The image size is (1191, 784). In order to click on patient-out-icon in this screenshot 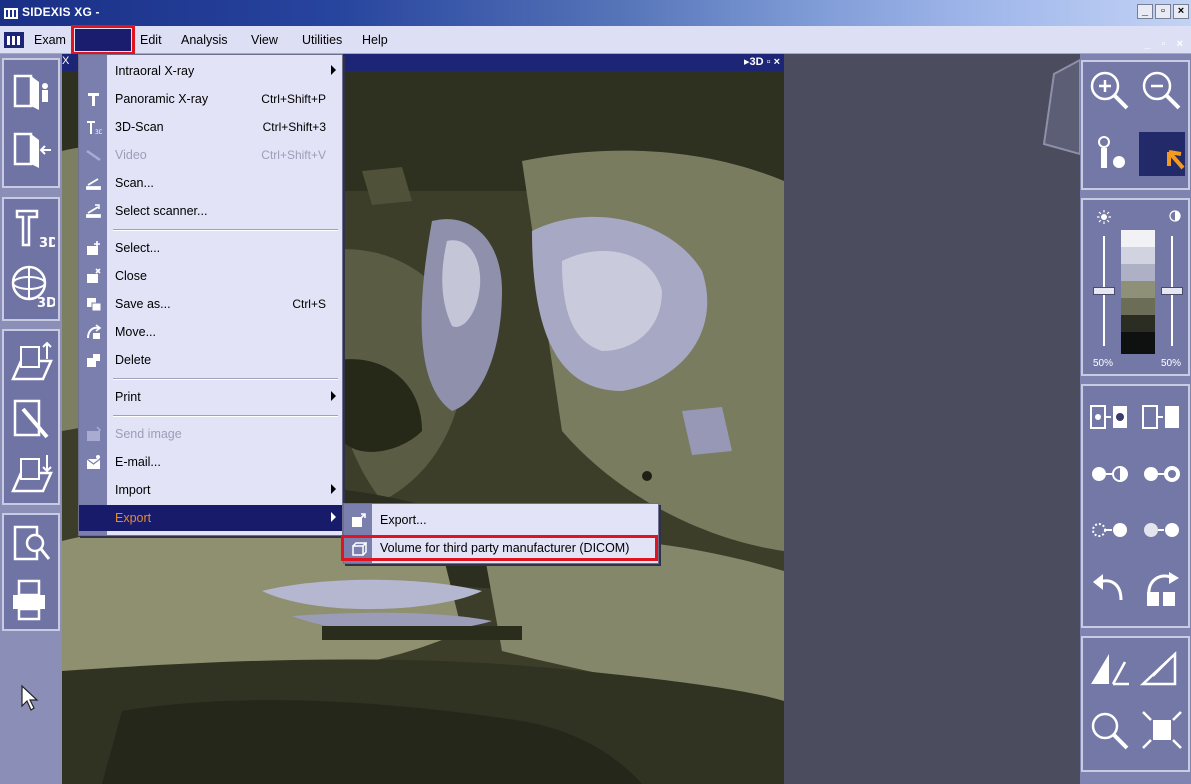, I will do `click(32, 151)`.